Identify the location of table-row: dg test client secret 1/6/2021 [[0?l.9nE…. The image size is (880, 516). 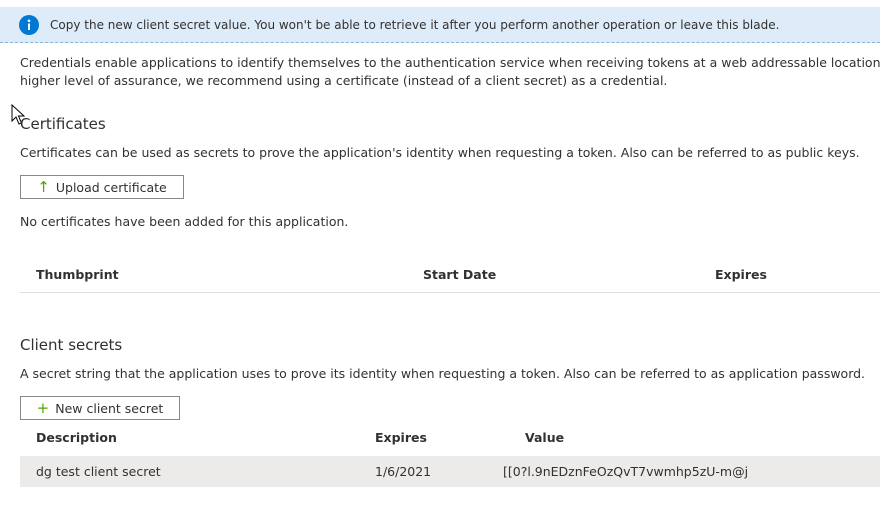
(450, 471).